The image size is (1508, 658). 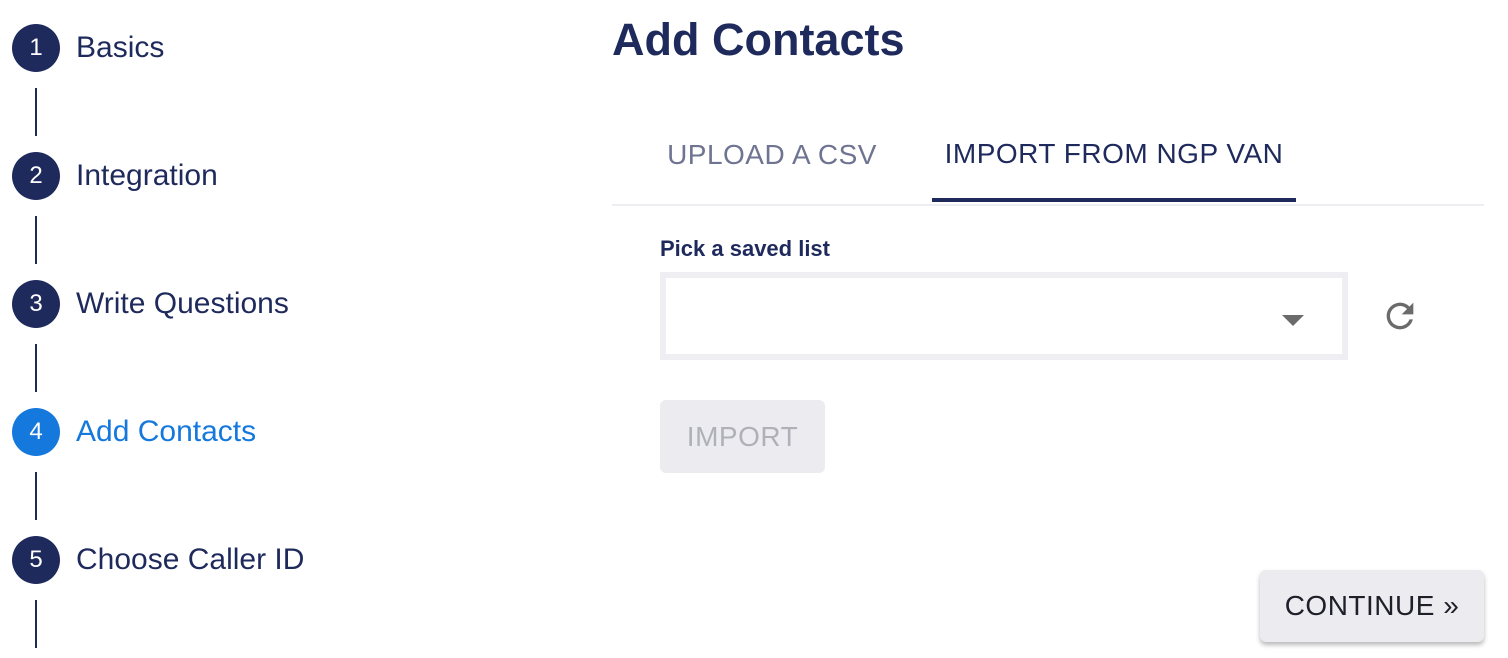 I want to click on step-add-contacts: 4 Add Contacts, so click(x=134, y=432).